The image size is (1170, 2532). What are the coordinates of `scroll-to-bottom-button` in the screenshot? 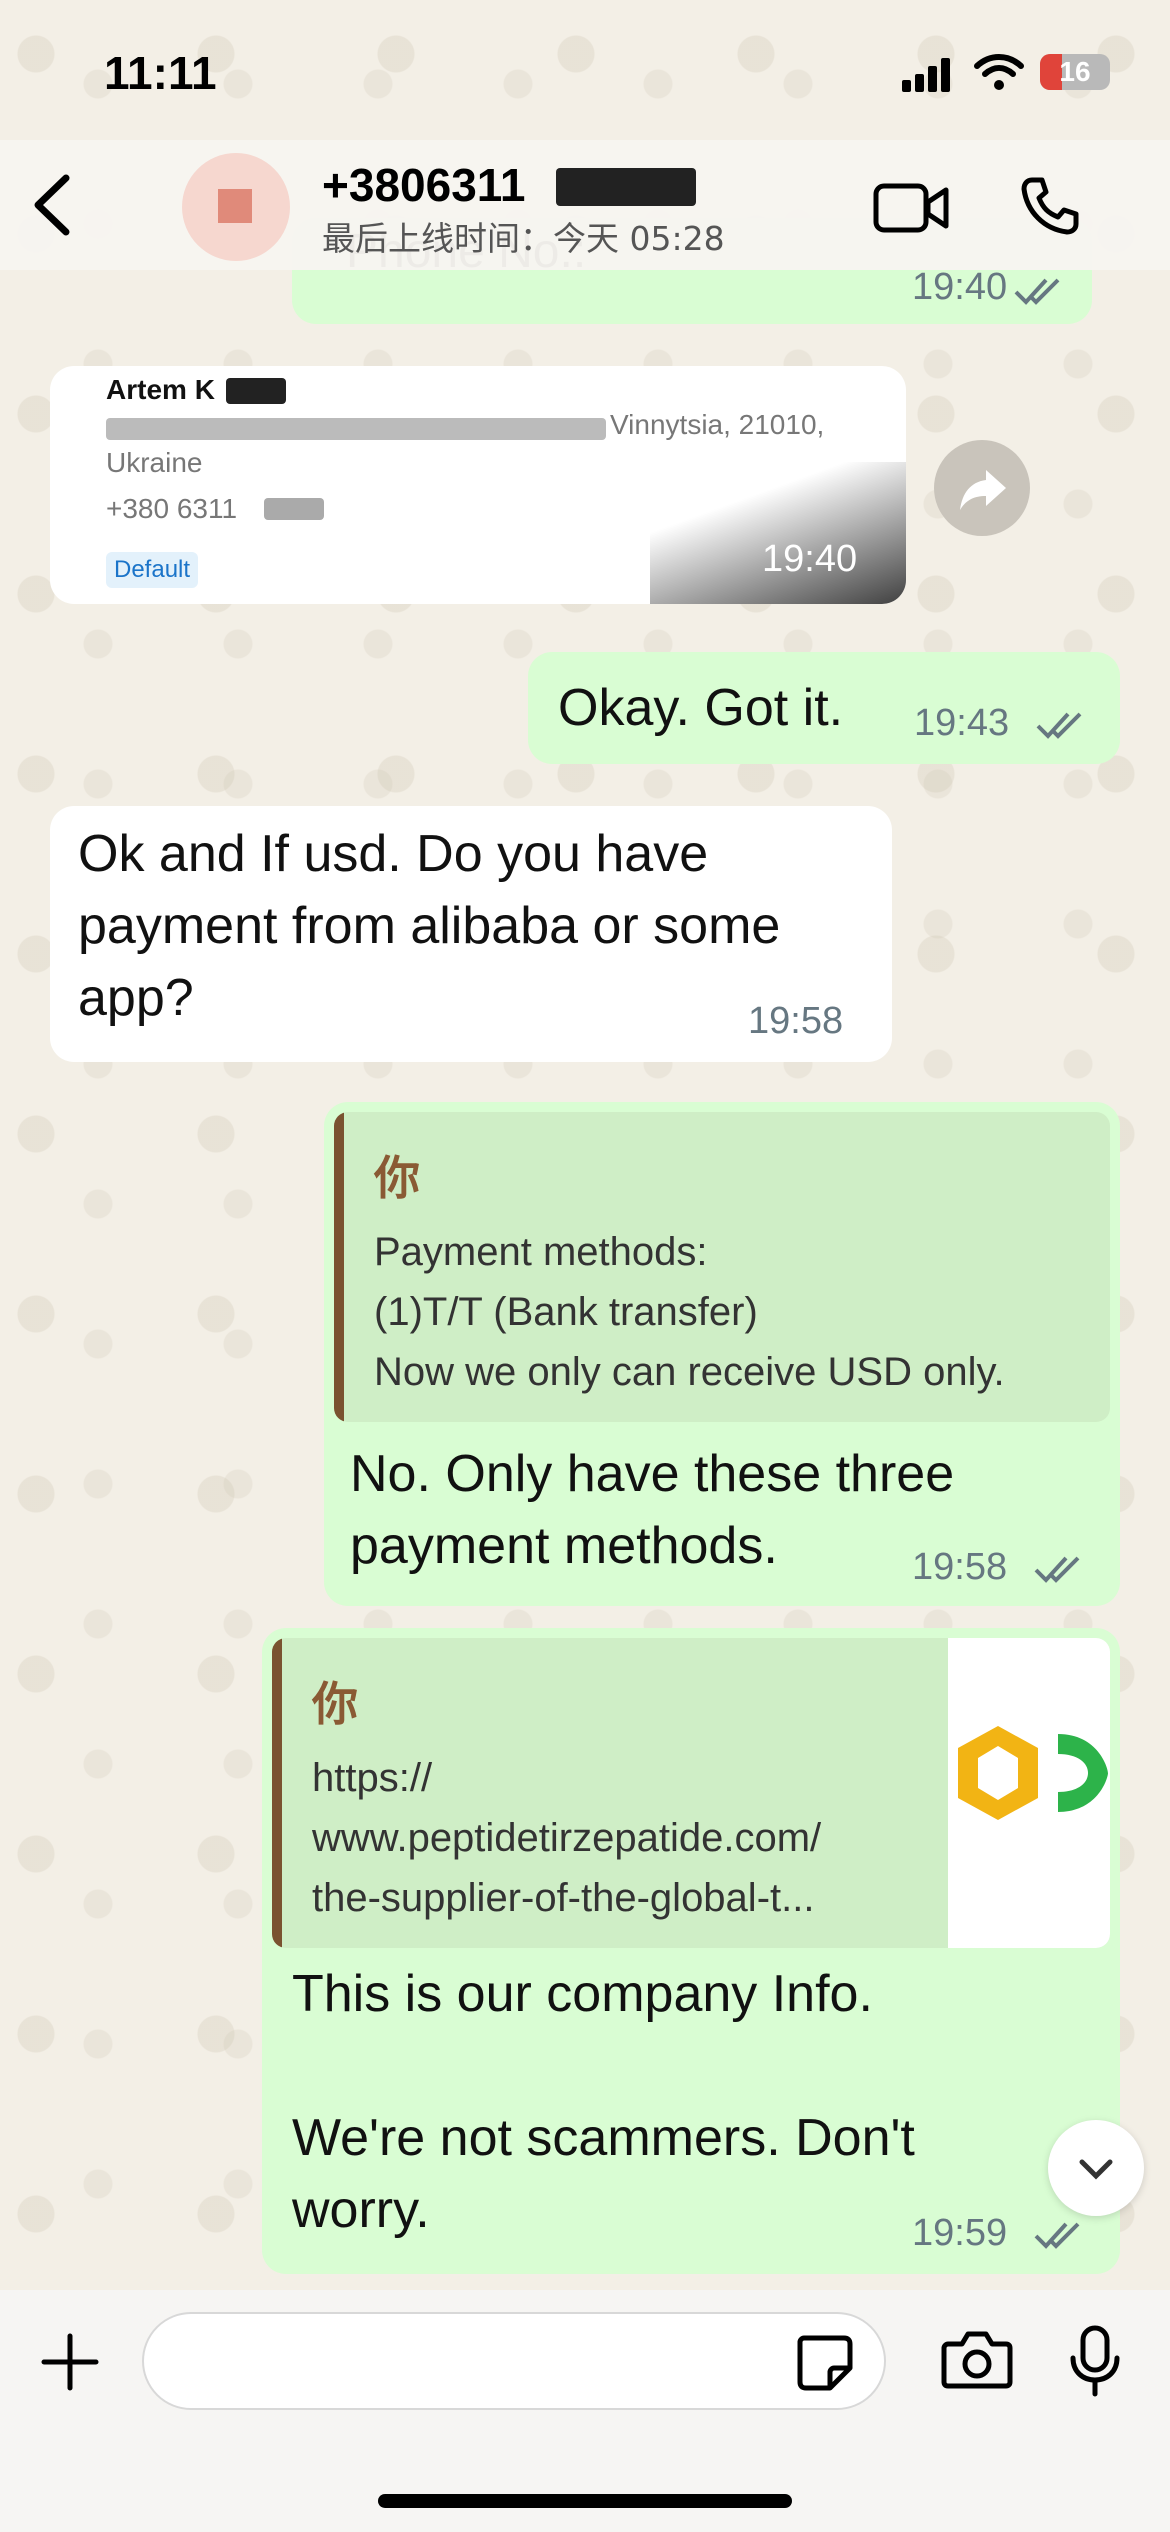 It's located at (1096, 2168).